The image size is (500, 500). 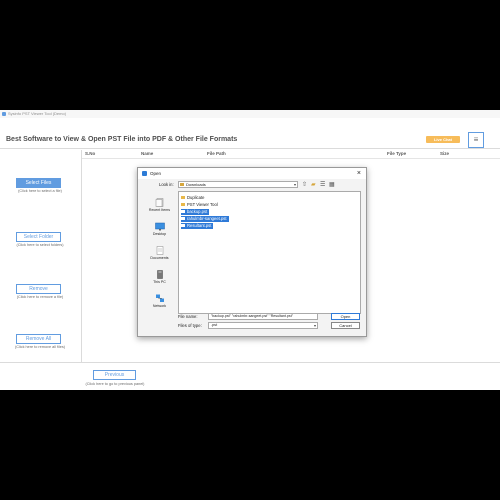 I want to click on dialog-title: Open, so click(x=156, y=173).